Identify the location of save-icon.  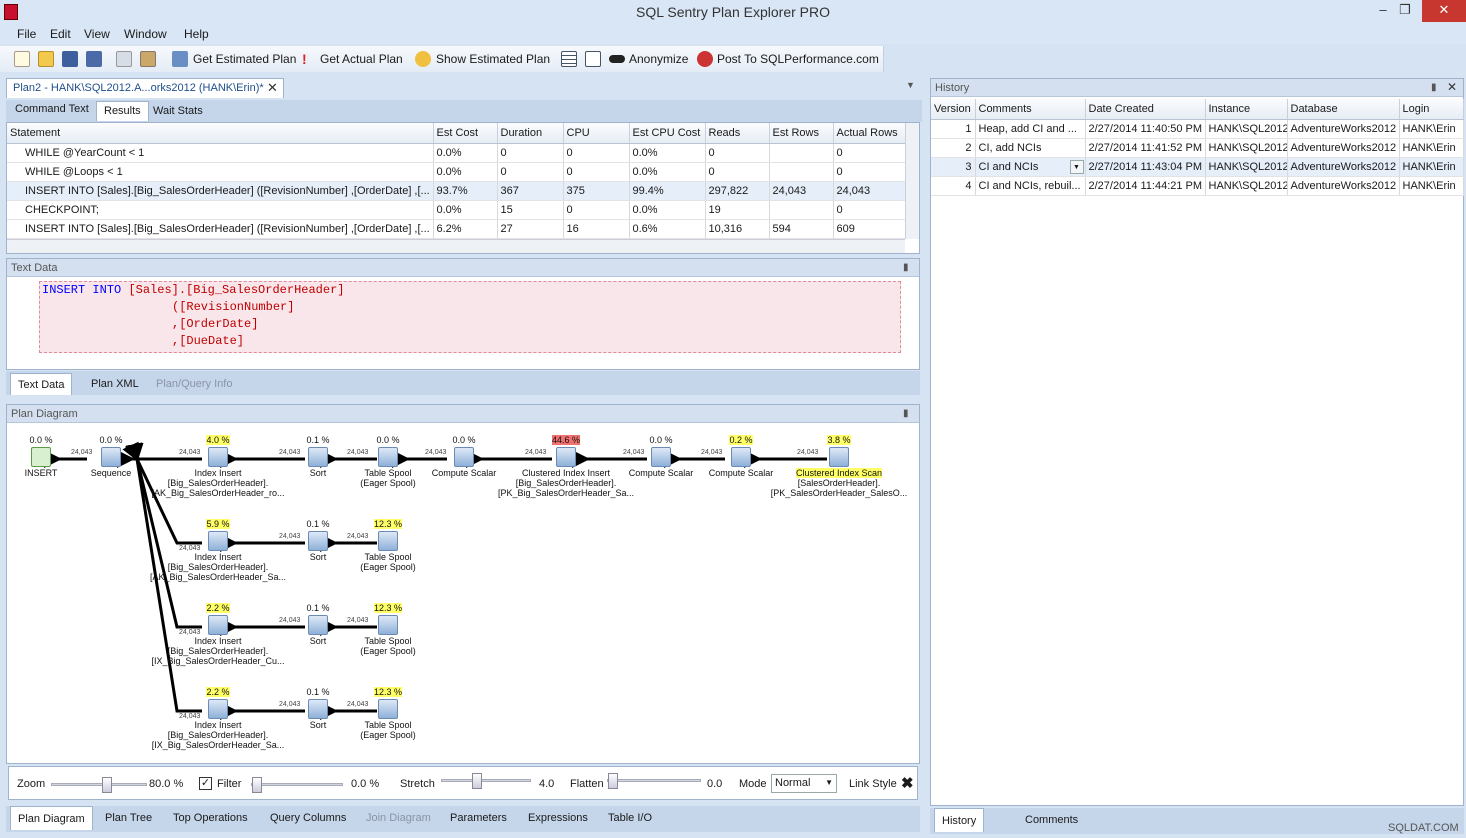
(70, 59).